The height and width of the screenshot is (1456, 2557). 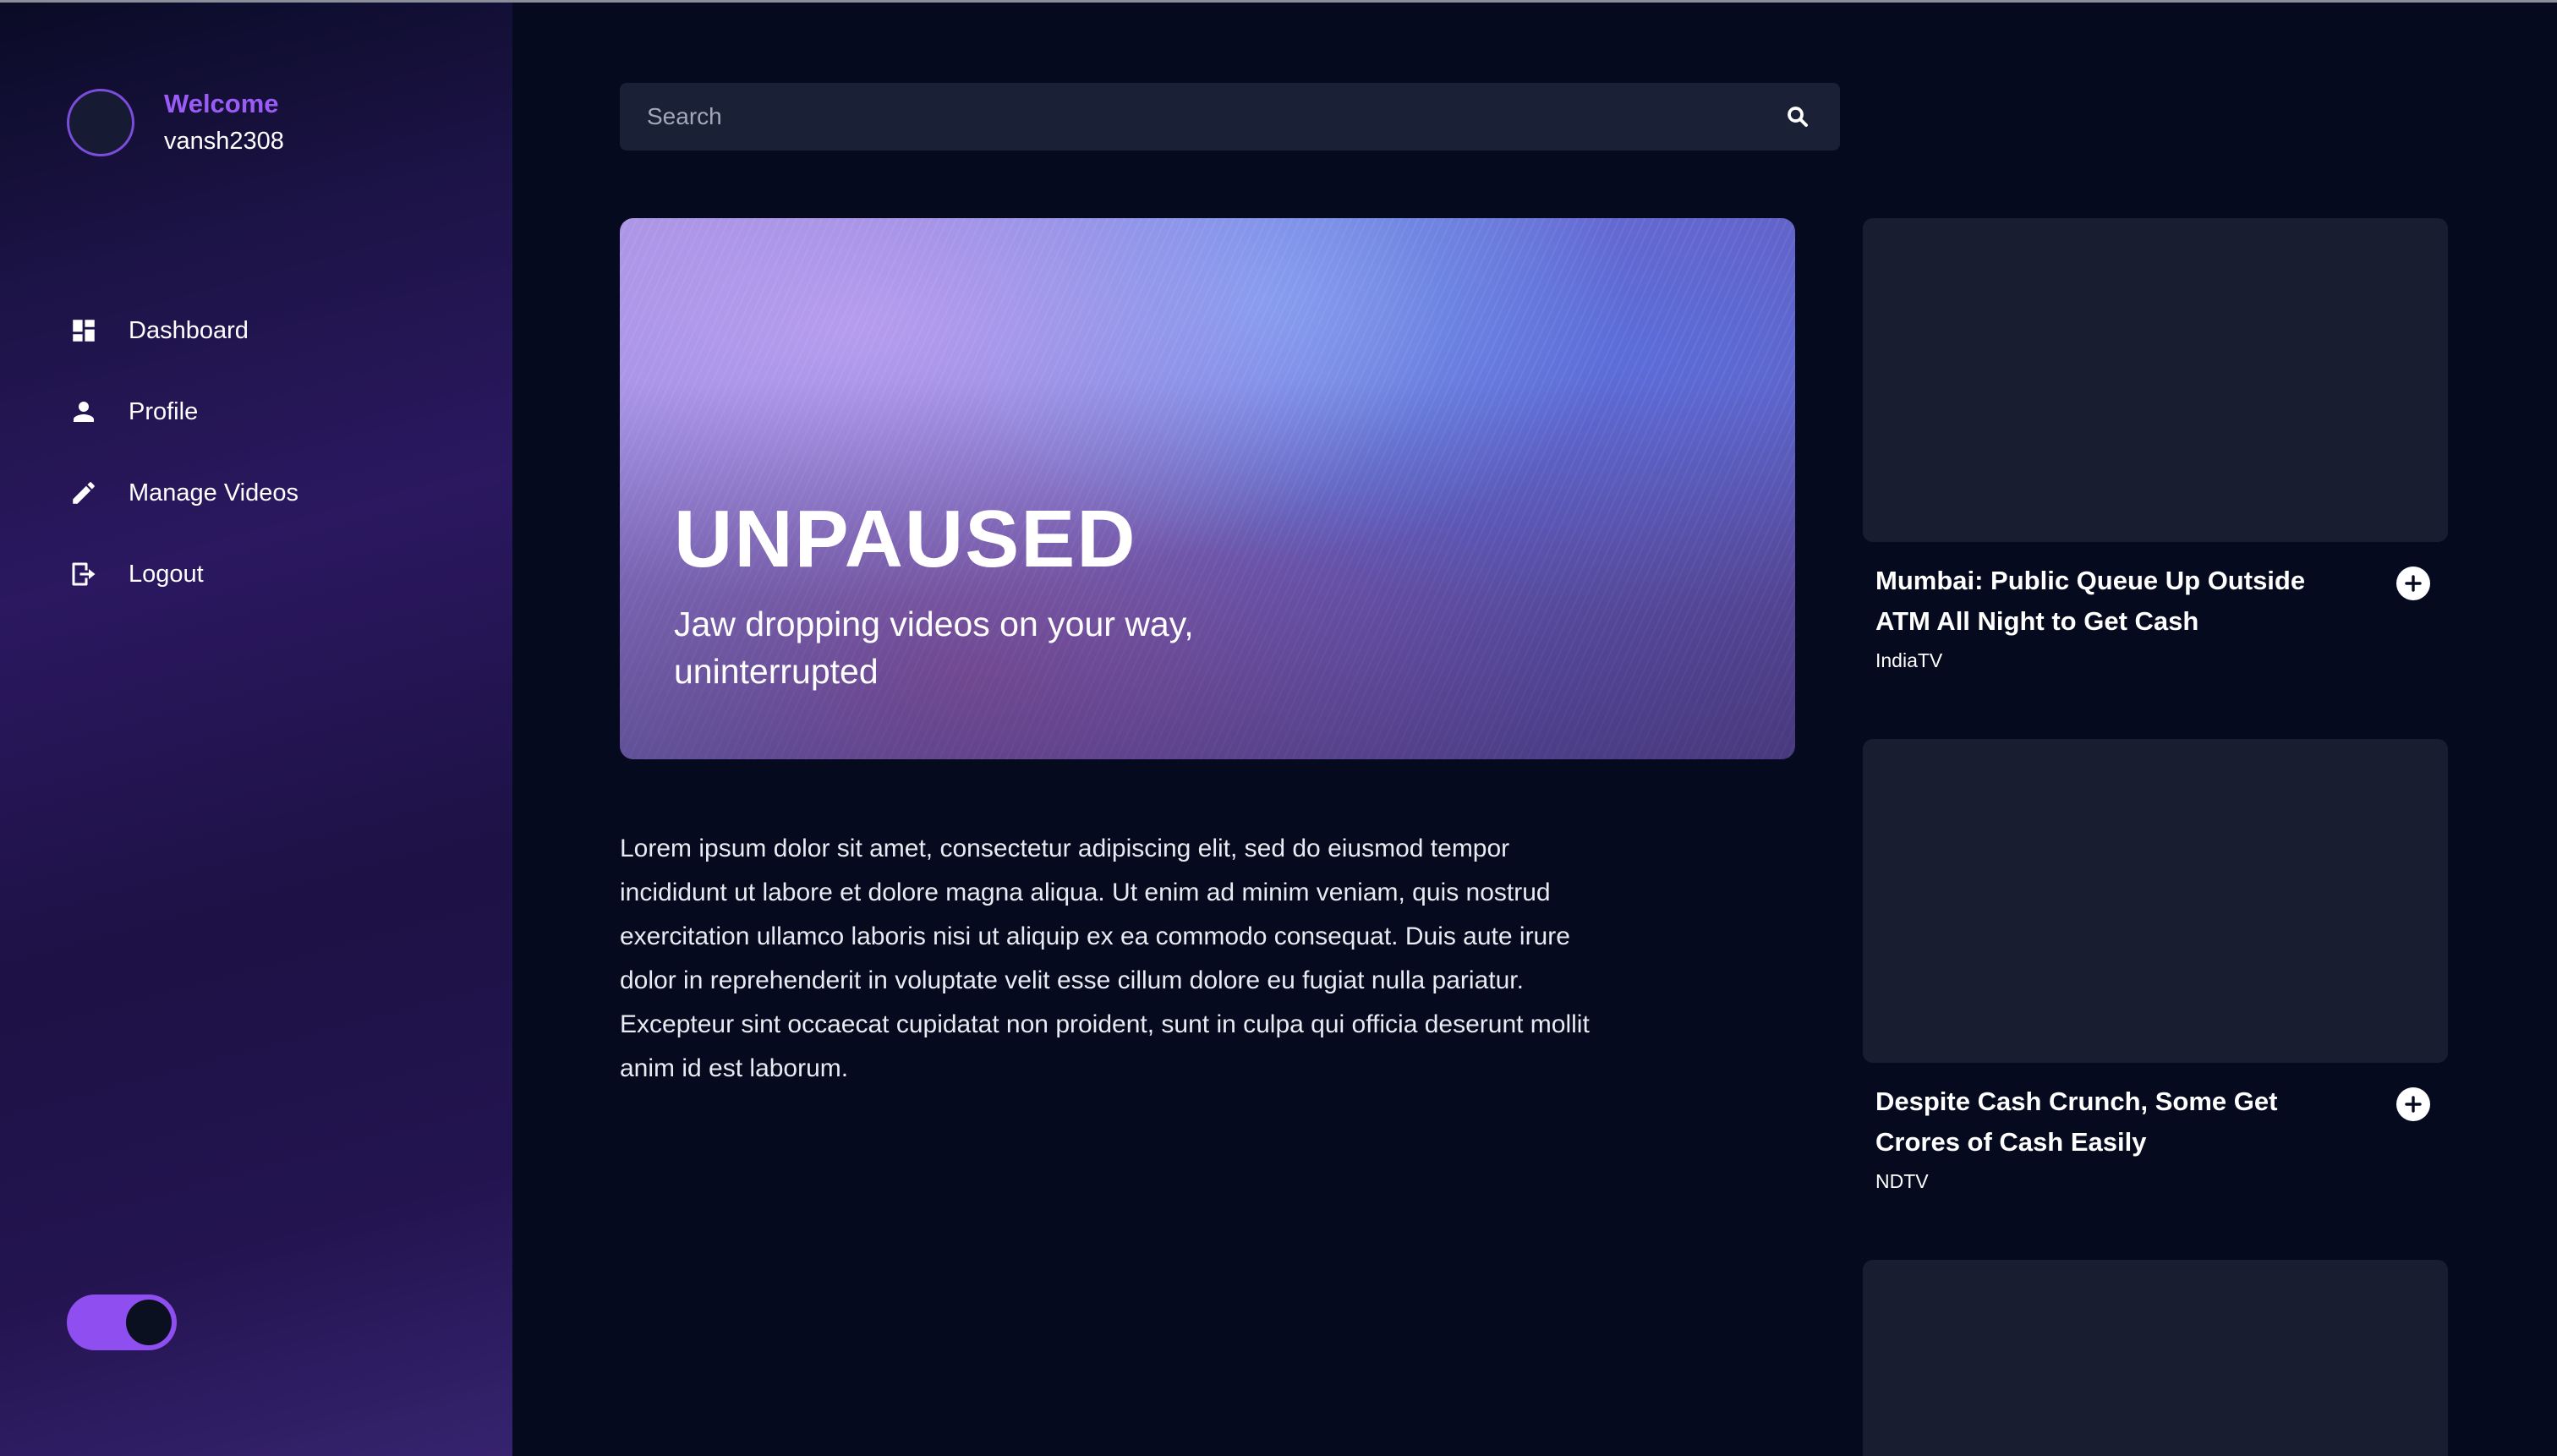 I want to click on search-icon, so click(x=1798, y=117).